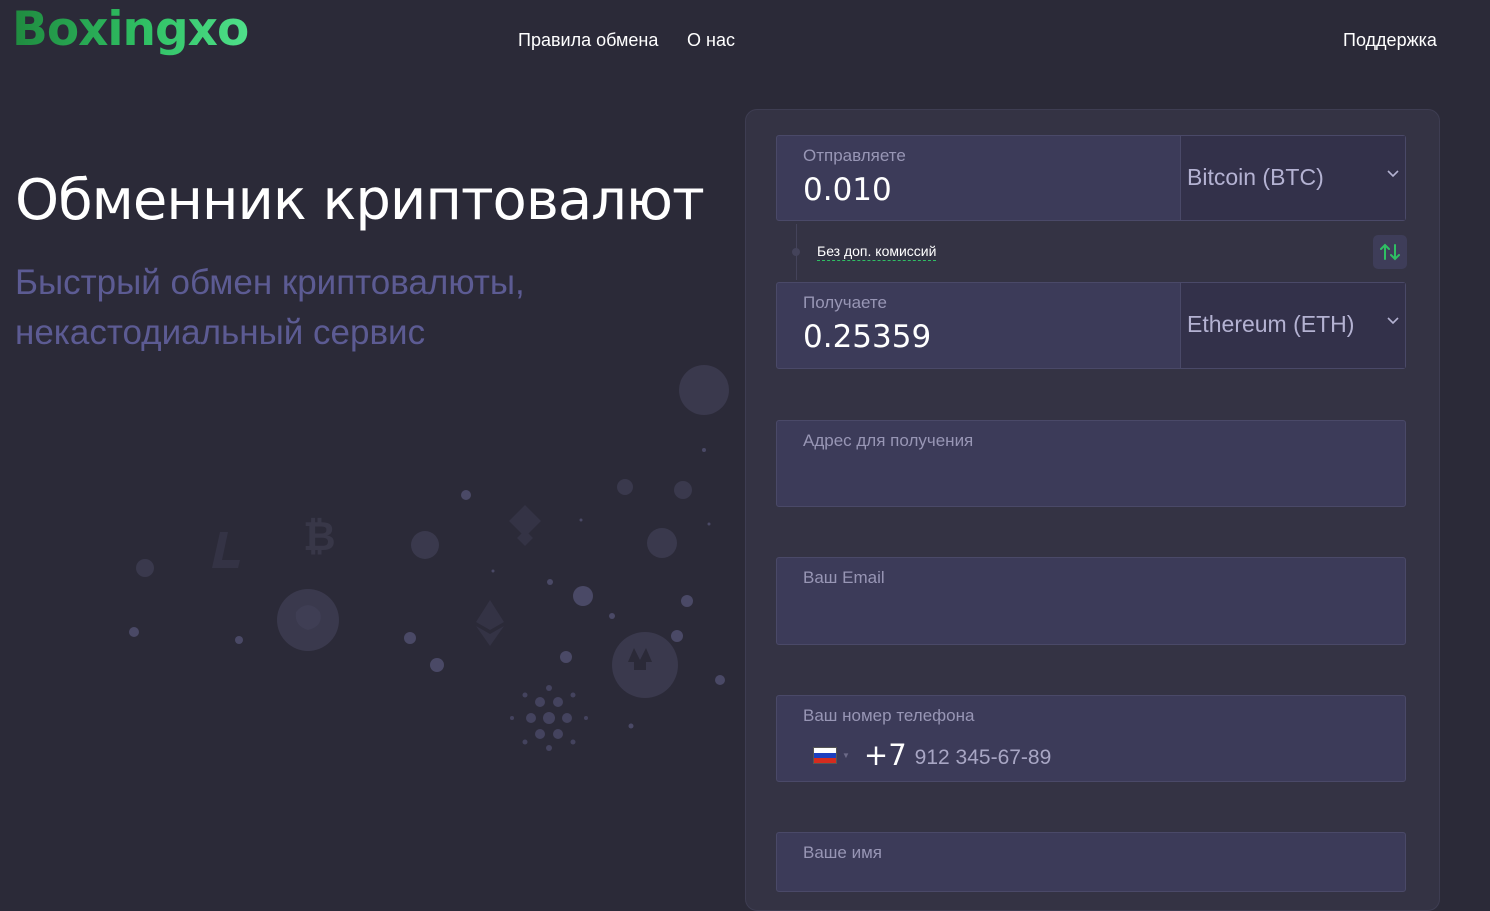  Describe the element at coordinates (1091, 325) in the screenshot. I see `receive-amount-field: Получаете 0.25359 Ethereum (ETH)` at that location.